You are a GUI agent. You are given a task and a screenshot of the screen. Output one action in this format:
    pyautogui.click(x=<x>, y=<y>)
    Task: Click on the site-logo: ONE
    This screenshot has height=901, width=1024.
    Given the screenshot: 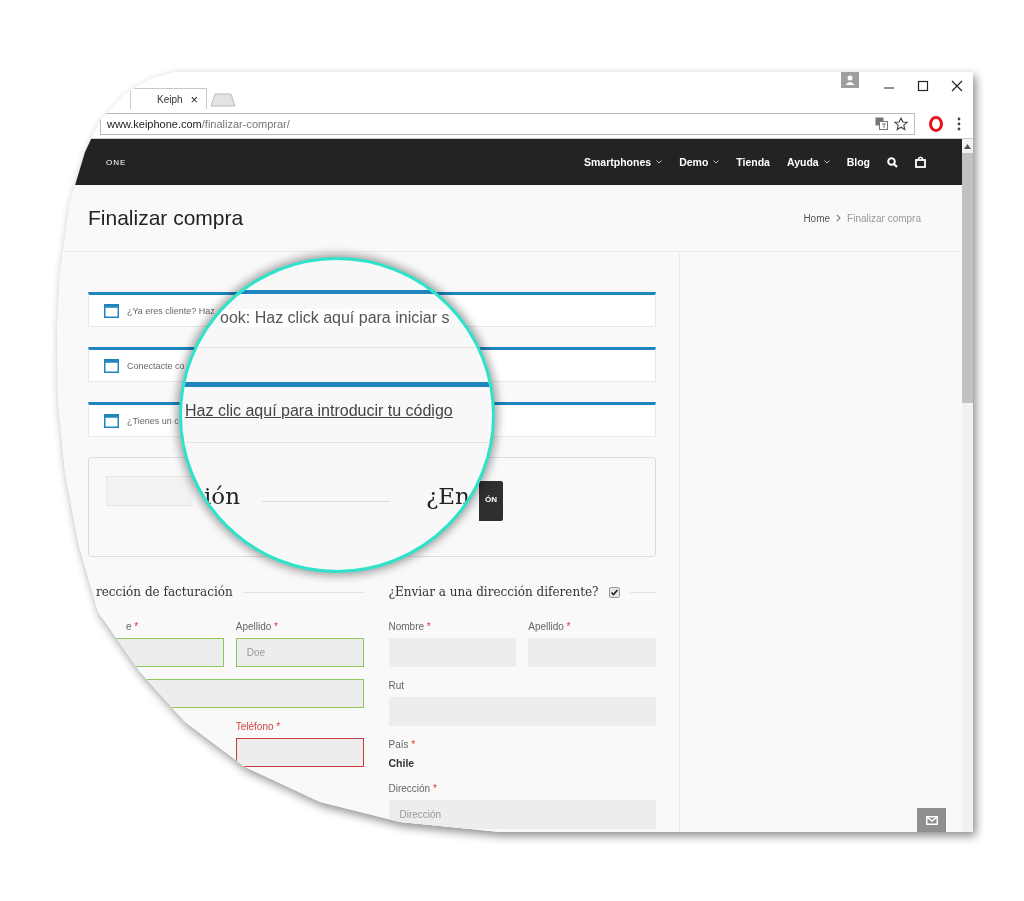 What is the action you would take?
    pyautogui.click(x=113, y=162)
    